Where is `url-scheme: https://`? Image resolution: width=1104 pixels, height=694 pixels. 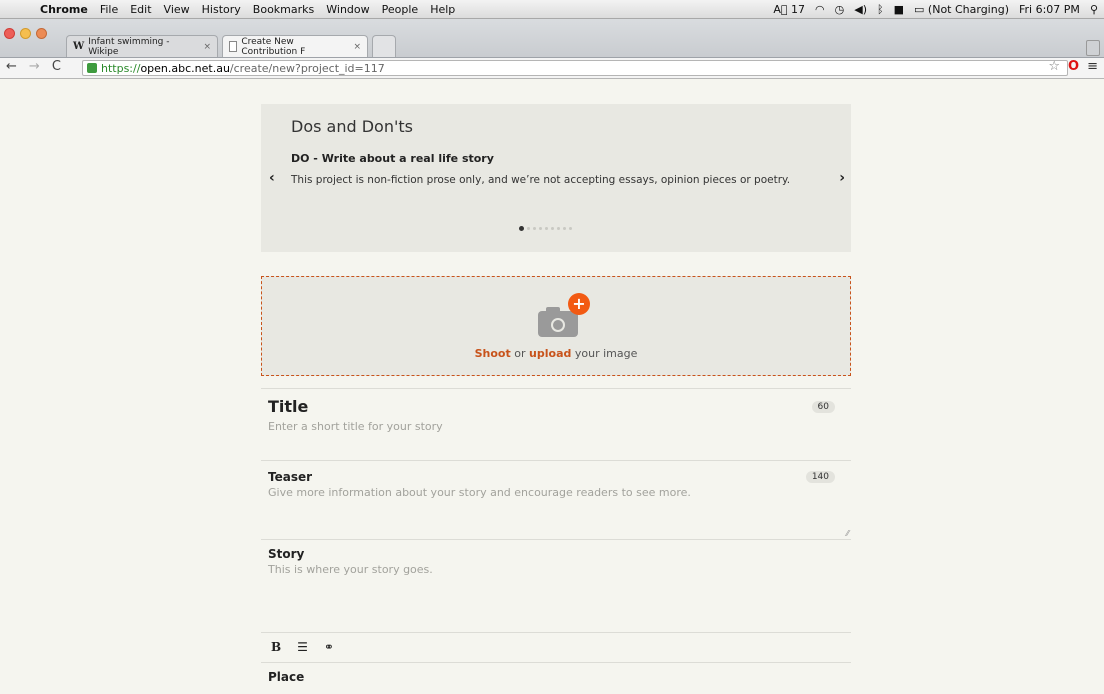 url-scheme: https:// is located at coordinates (121, 68).